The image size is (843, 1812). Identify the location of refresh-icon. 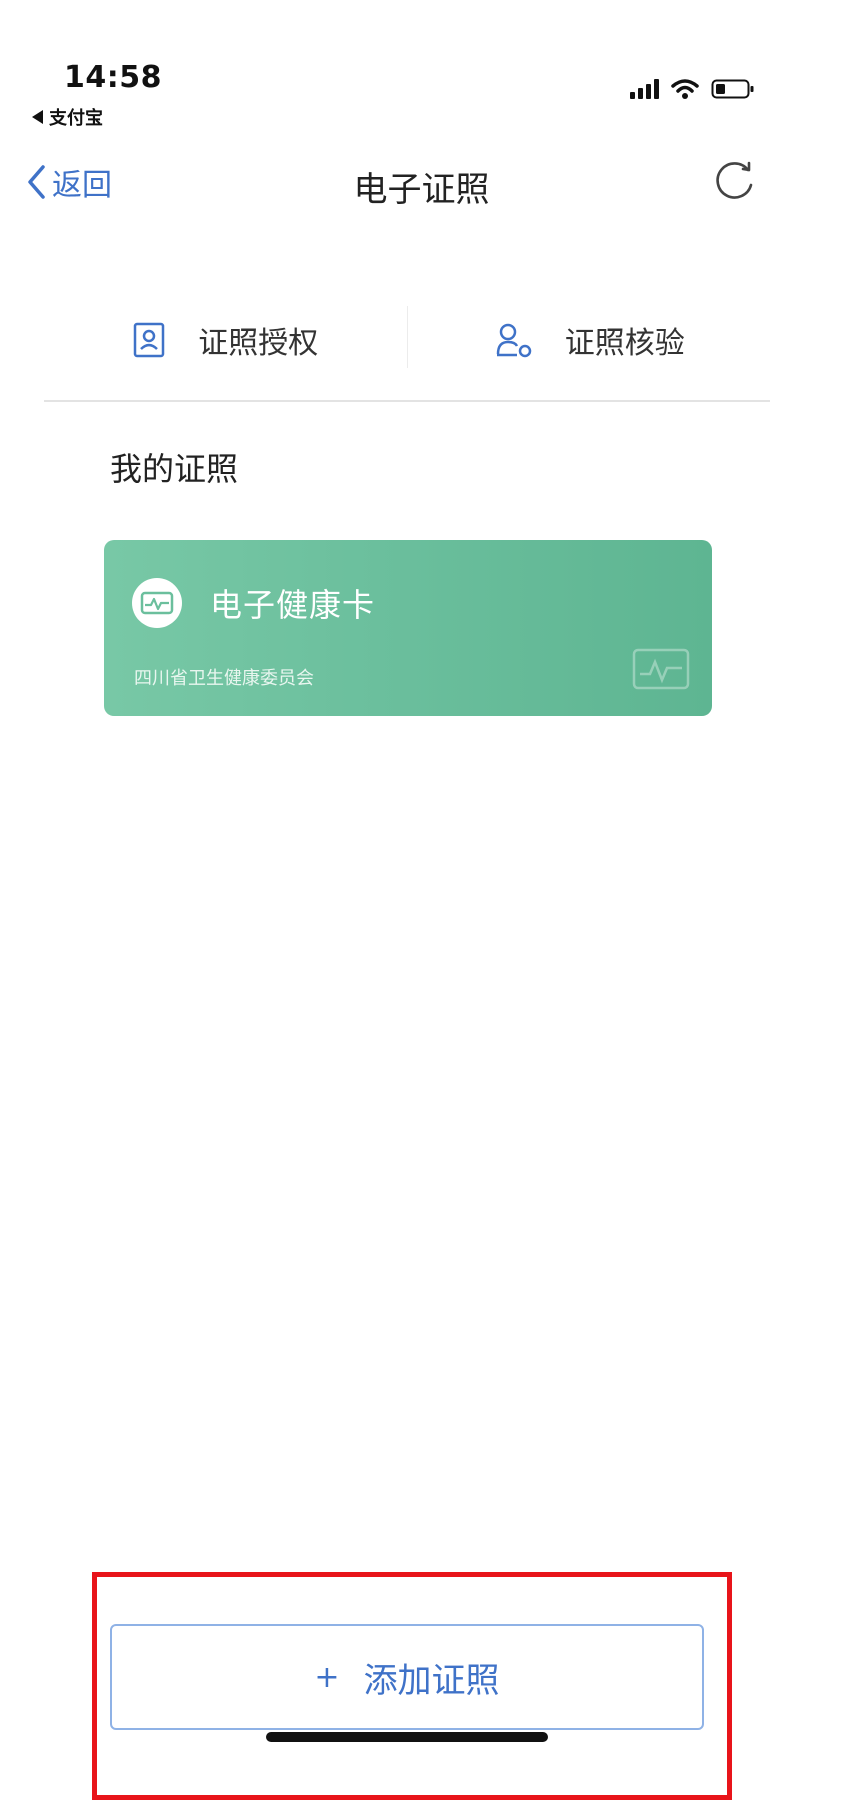
(734, 182).